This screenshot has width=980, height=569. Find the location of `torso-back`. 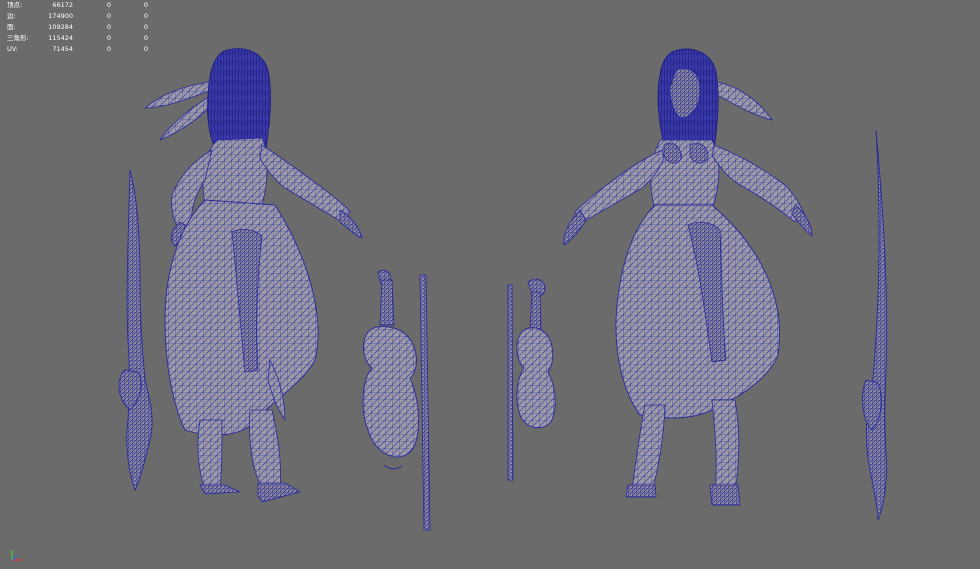

torso-back is located at coordinates (235, 171).